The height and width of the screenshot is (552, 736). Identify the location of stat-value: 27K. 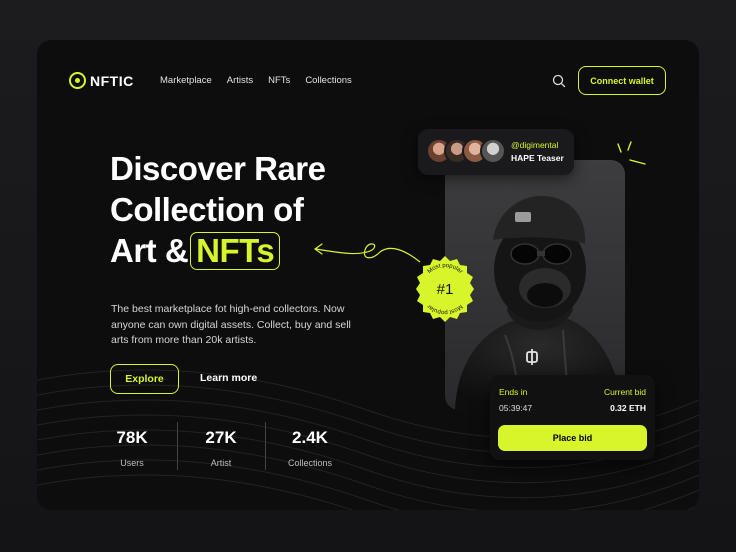
(221, 437).